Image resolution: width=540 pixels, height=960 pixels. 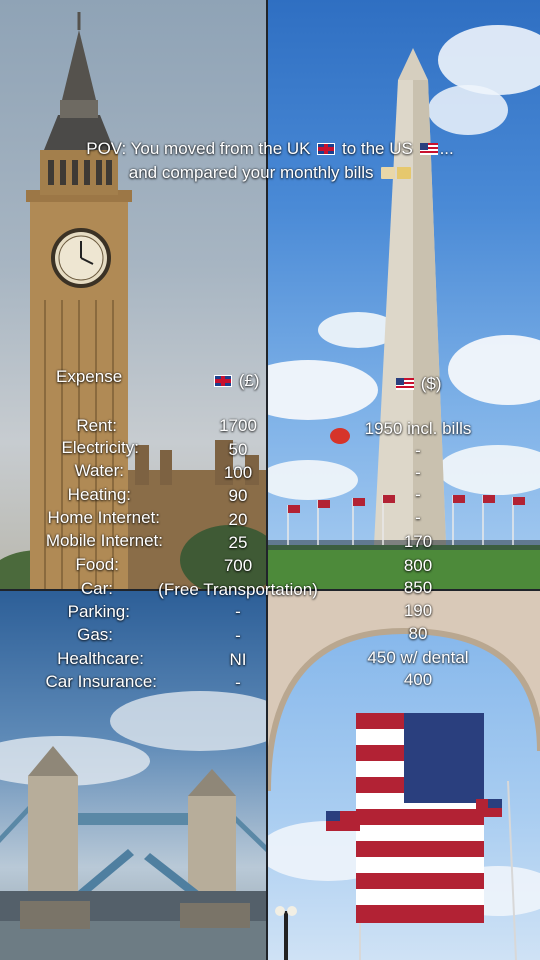 What do you see at coordinates (238, 472) in the screenshot?
I see `uk-cost: 100` at bounding box center [238, 472].